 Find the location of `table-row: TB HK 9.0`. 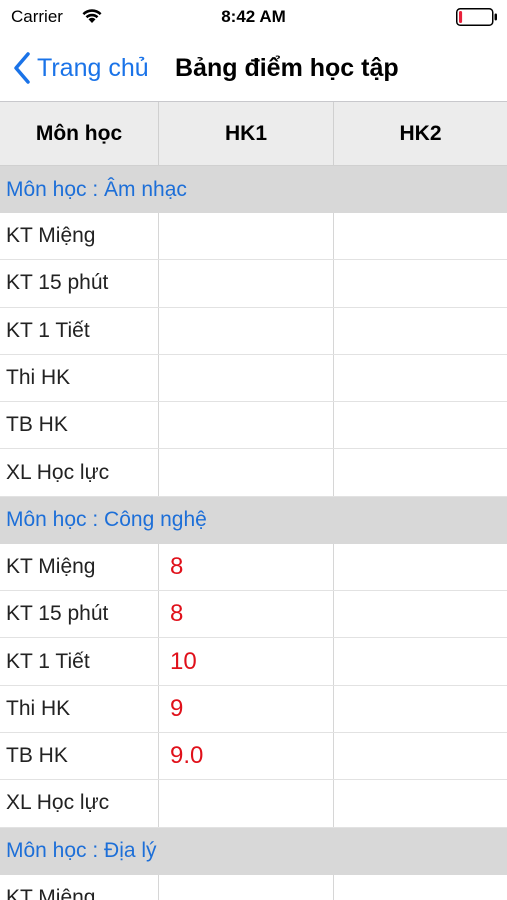

table-row: TB HK 9.0 is located at coordinates (253, 756).